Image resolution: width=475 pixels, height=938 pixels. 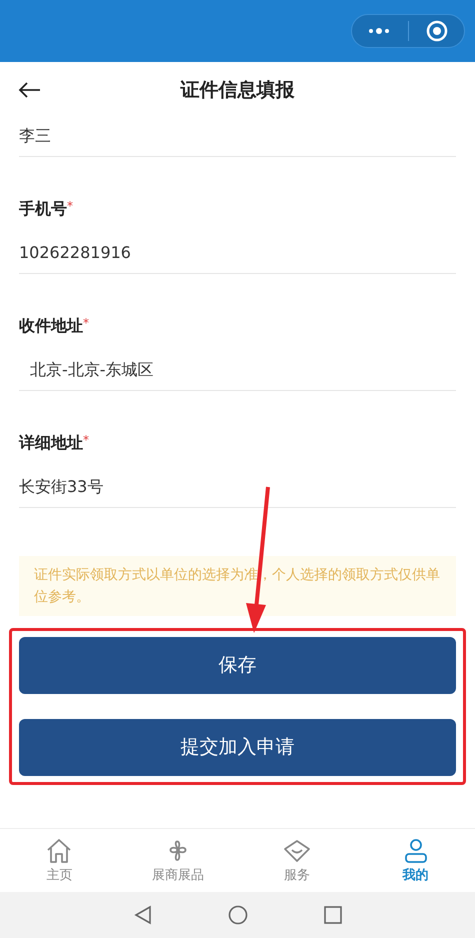 What do you see at coordinates (437, 31) in the screenshot?
I see `target-icon` at bounding box center [437, 31].